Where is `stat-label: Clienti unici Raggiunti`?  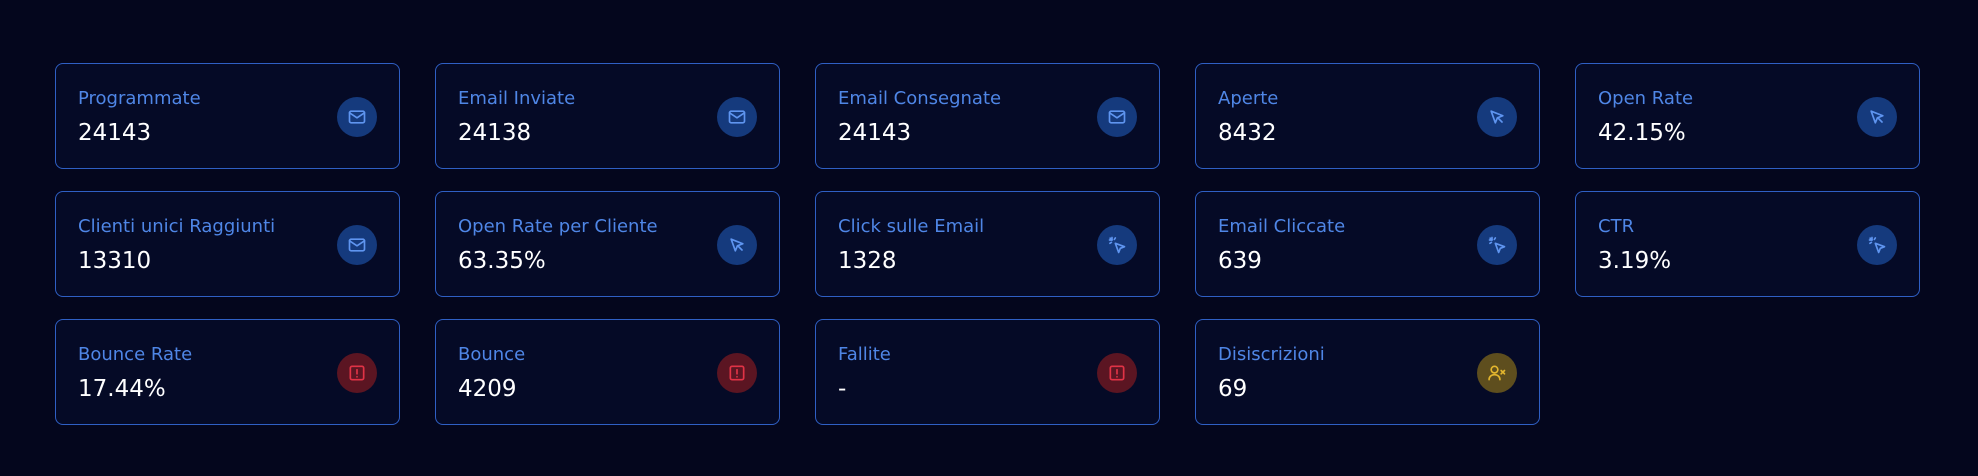
stat-label: Clienti unici Raggiunti is located at coordinates (177, 226).